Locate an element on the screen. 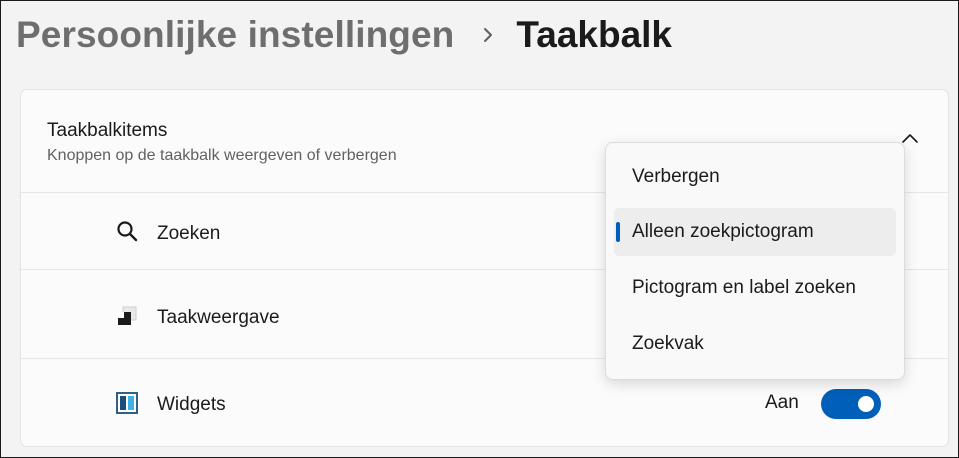 Image resolution: width=959 pixels, height=458 pixels. chevron-right-icon is located at coordinates (488, 35).